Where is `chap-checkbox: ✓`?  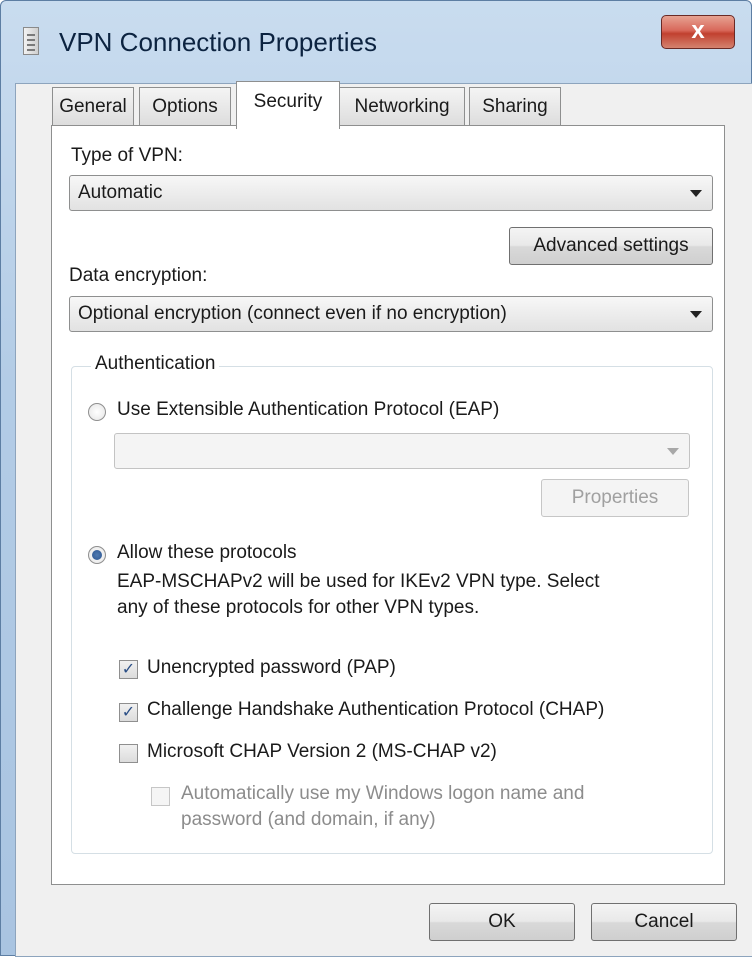 chap-checkbox: ✓ is located at coordinates (128, 712).